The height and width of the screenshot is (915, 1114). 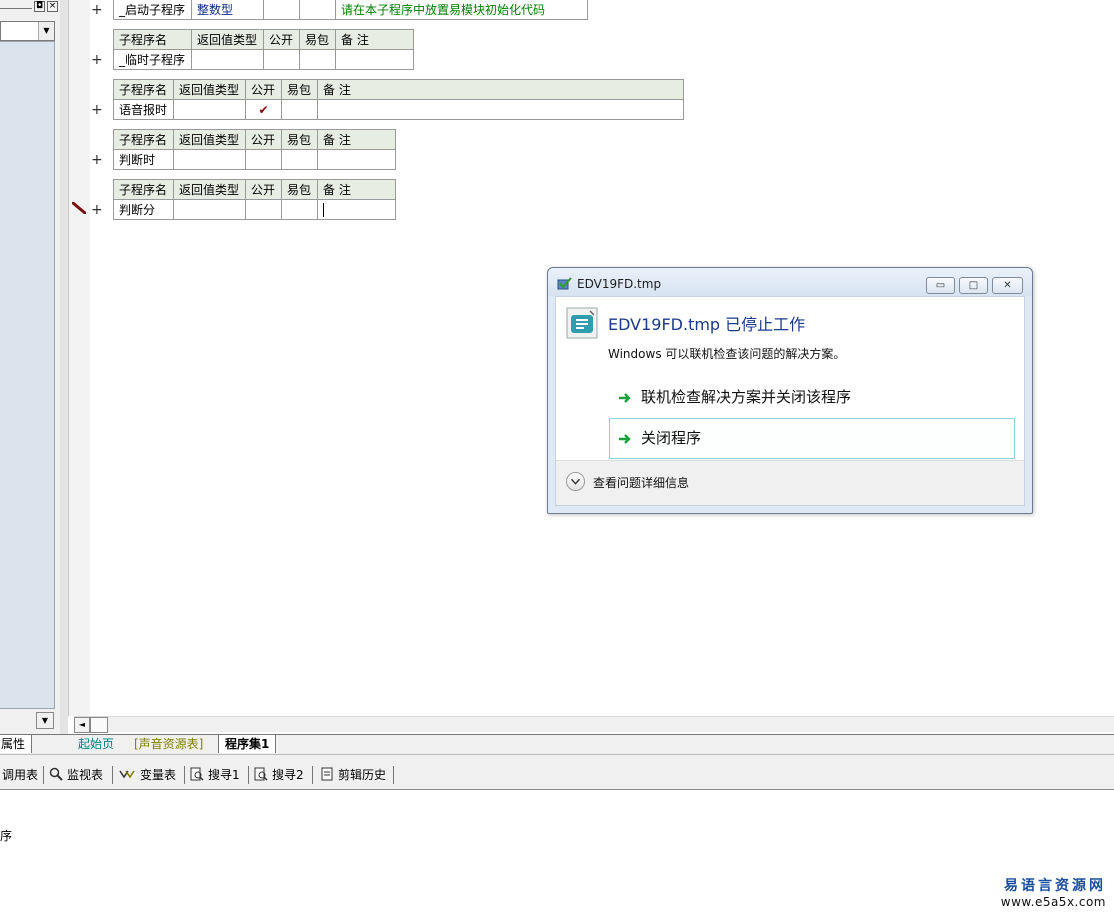 What do you see at coordinates (224, 775) in the screenshot?
I see `search1-label: 搜寻1` at bounding box center [224, 775].